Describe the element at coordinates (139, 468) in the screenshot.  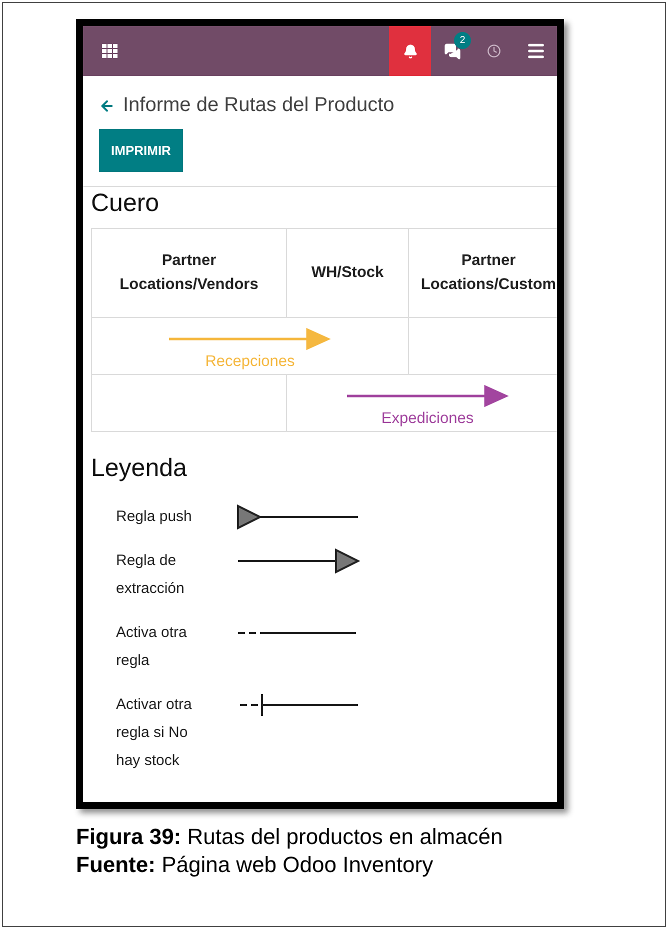
I see `legend-title: Leyenda` at that location.